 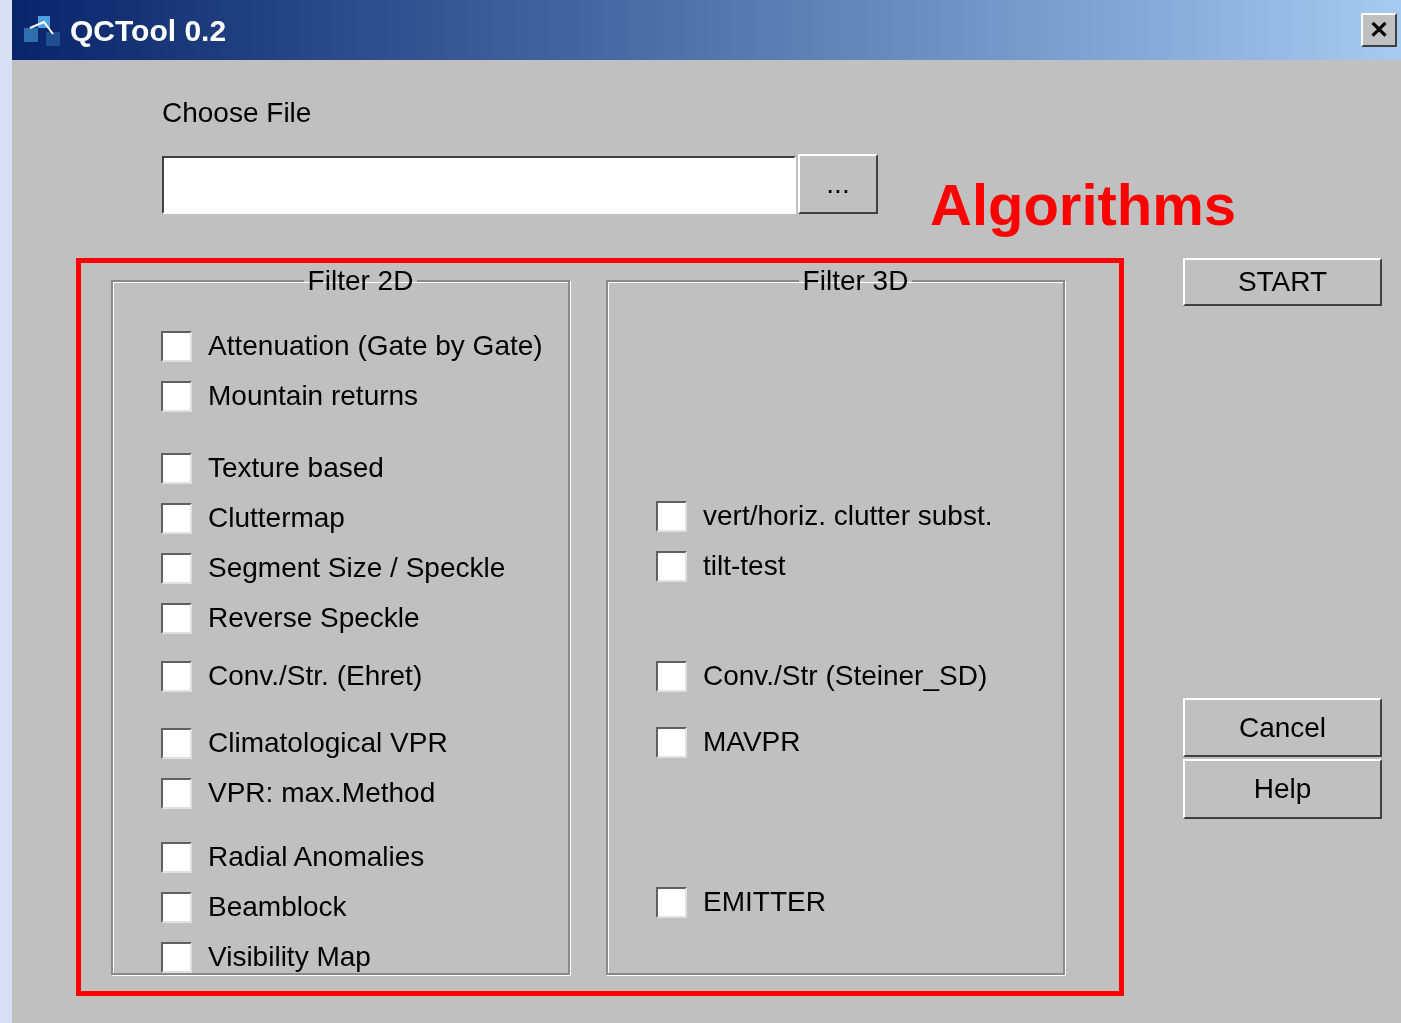 I want to click on checkbox-label: tilt-test, so click(x=744, y=566).